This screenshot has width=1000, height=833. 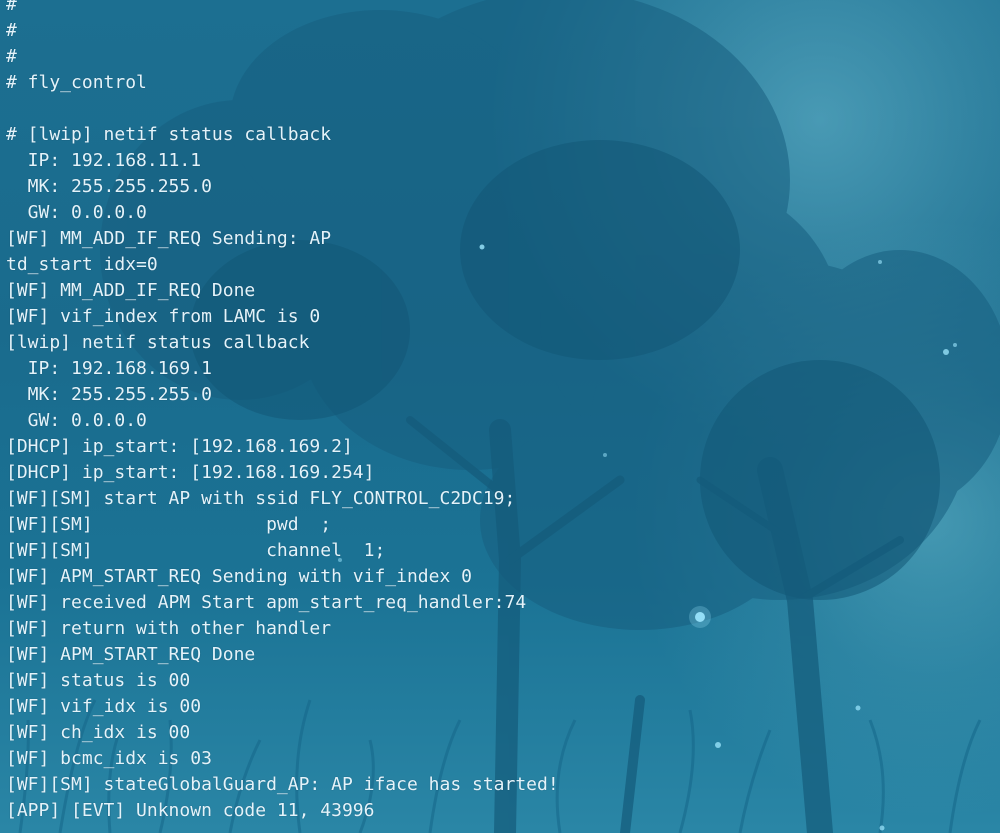 What do you see at coordinates (109, 758) in the screenshot?
I see `terminal-line: [WF] bcmc_idx is 03` at bounding box center [109, 758].